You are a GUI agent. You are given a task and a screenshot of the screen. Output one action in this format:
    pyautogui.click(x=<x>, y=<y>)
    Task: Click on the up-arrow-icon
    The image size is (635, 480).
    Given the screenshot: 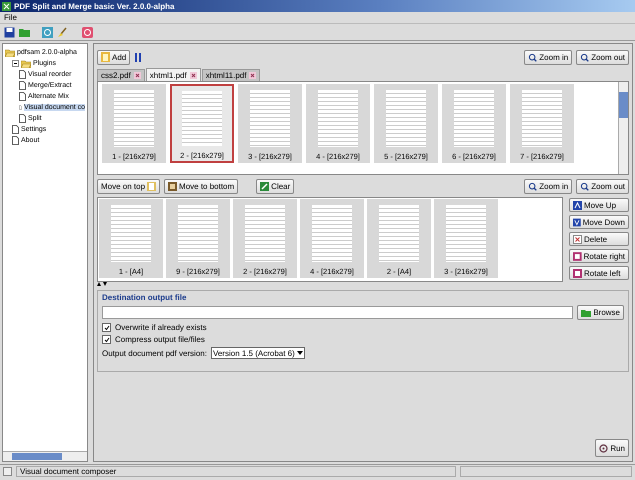 What is the action you would take?
    pyautogui.click(x=577, y=205)
    